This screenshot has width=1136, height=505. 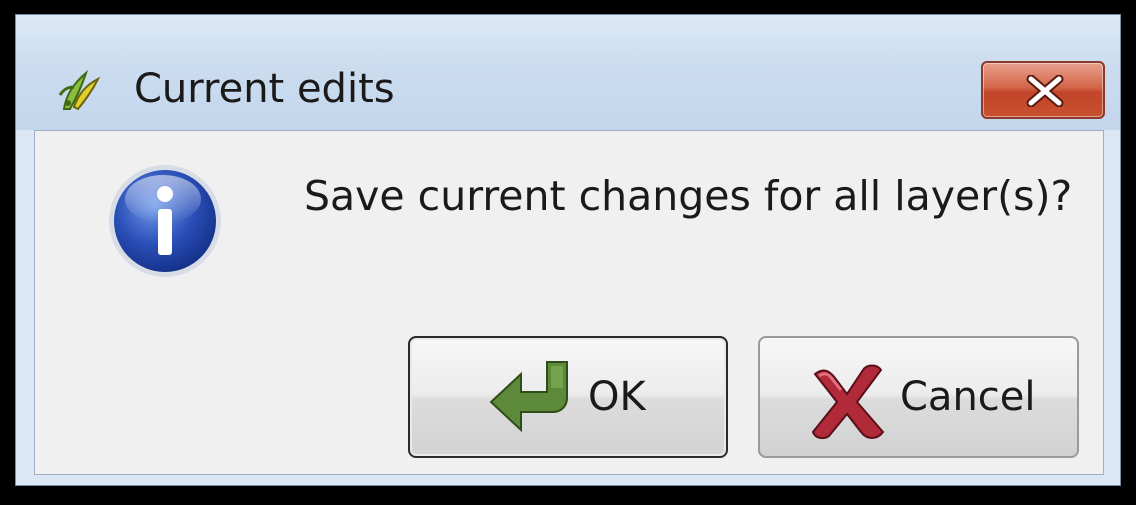 What do you see at coordinates (617, 397) in the screenshot?
I see `ok-button-label: OK` at bounding box center [617, 397].